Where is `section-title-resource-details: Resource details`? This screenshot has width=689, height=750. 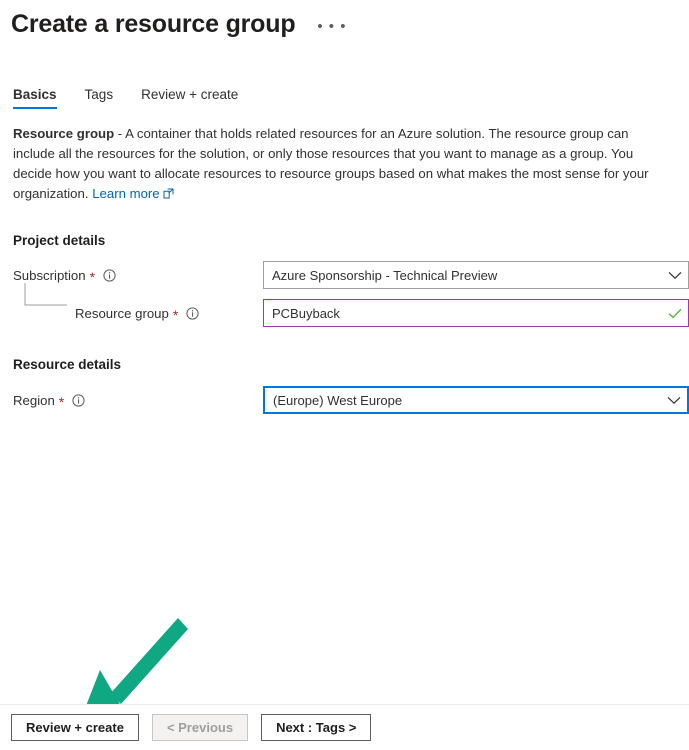 section-title-resource-details: Resource details is located at coordinates (67, 364).